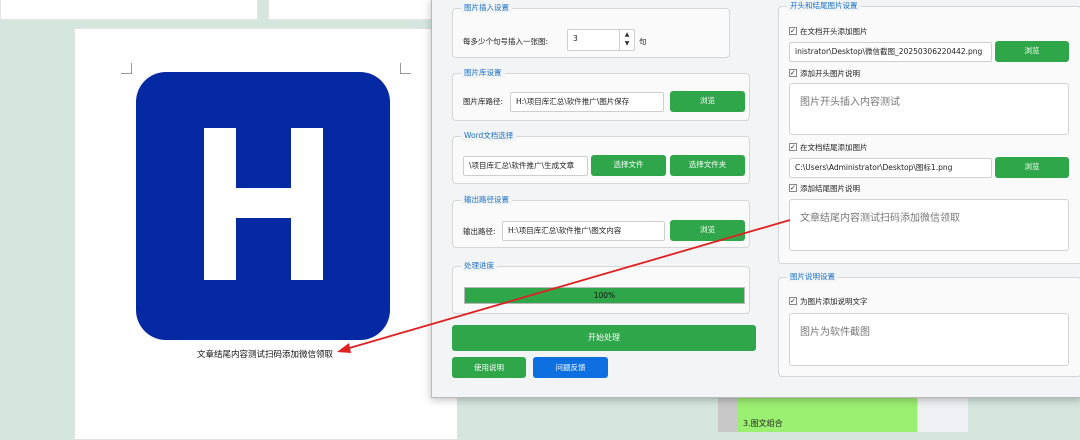 This screenshot has height=440, width=1080. What do you see at coordinates (344, 348) in the screenshot?
I see `arrow-head-icon` at bounding box center [344, 348].